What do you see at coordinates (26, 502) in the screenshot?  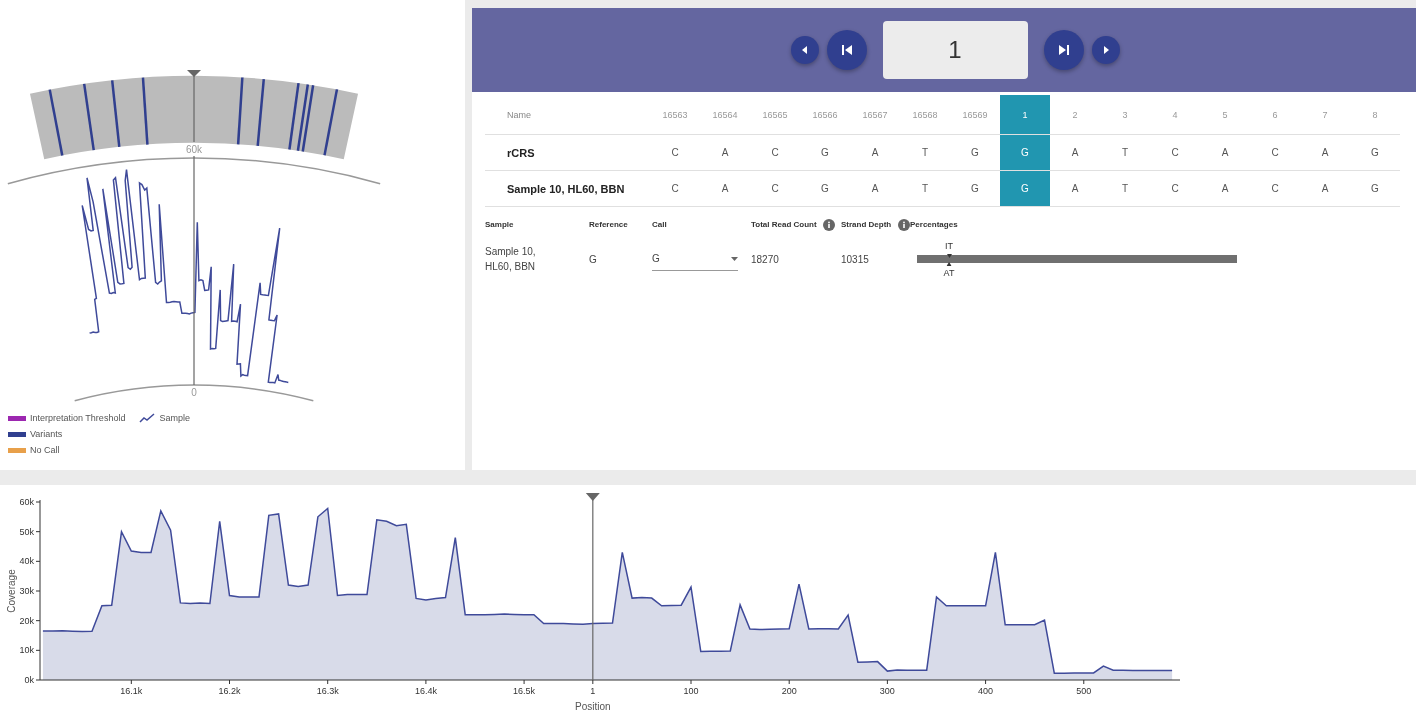 I see `y-tick-label: 60k` at bounding box center [26, 502].